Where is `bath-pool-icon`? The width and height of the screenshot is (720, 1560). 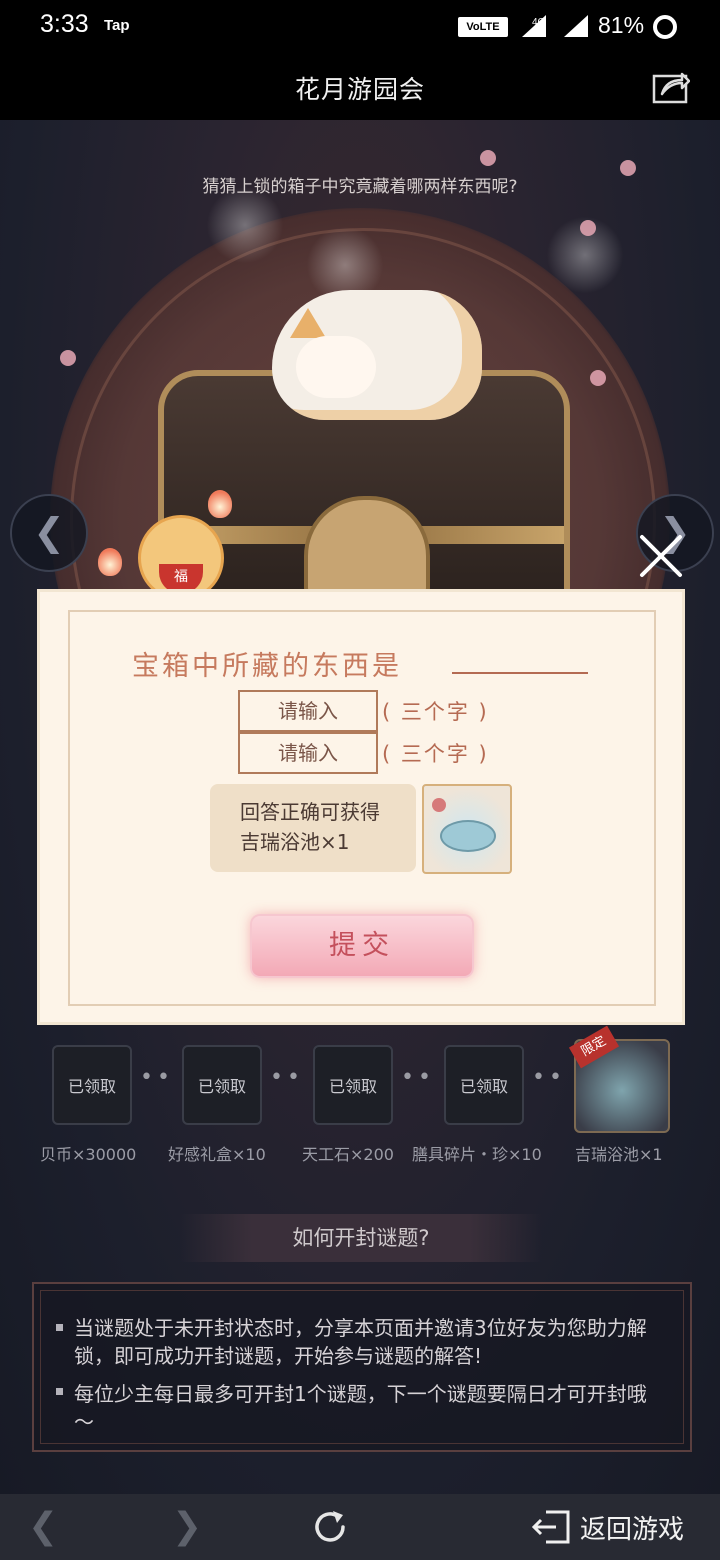
bath-pool-icon is located at coordinates (467, 829).